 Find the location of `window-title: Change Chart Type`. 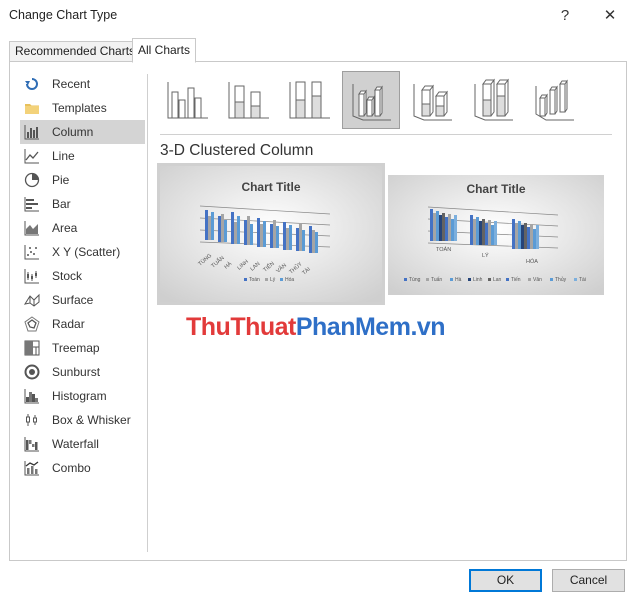

window-title: Change Chart Type is located at coordinates (63, 15).